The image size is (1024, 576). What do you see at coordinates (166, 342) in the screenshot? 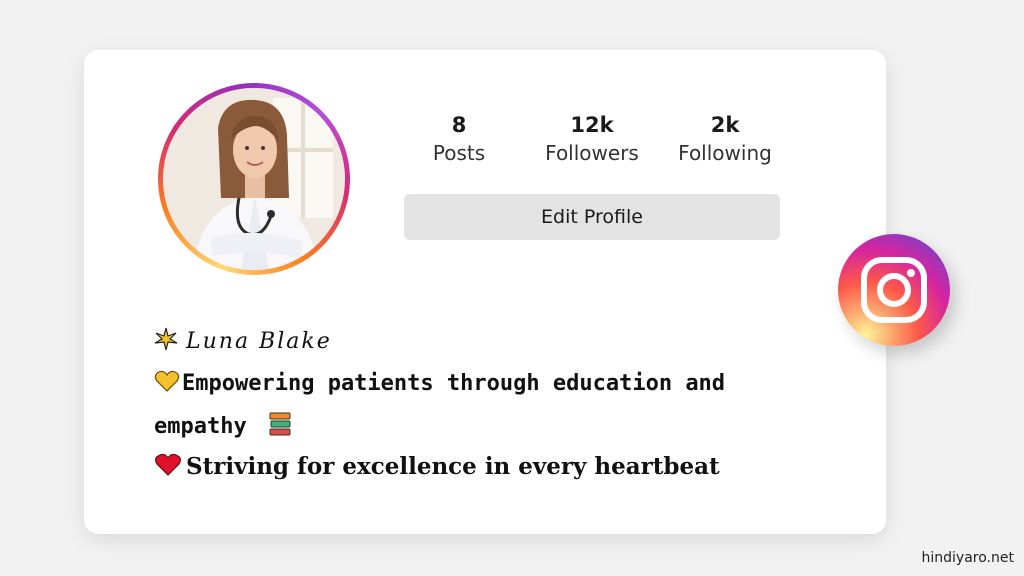
I see `sparkle-icon` at bounding box center [166, 342].